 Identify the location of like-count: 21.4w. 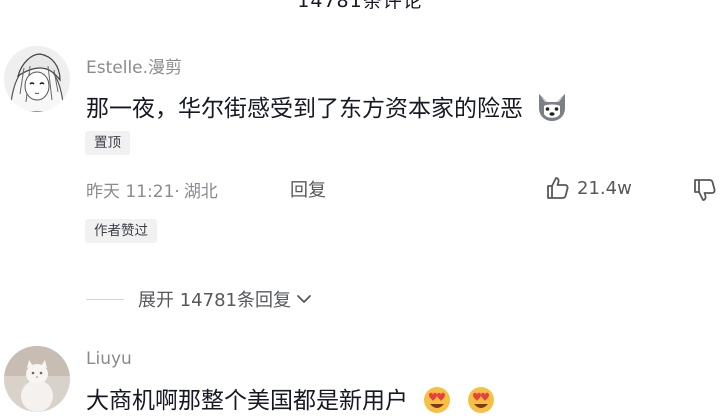
(604, 188).